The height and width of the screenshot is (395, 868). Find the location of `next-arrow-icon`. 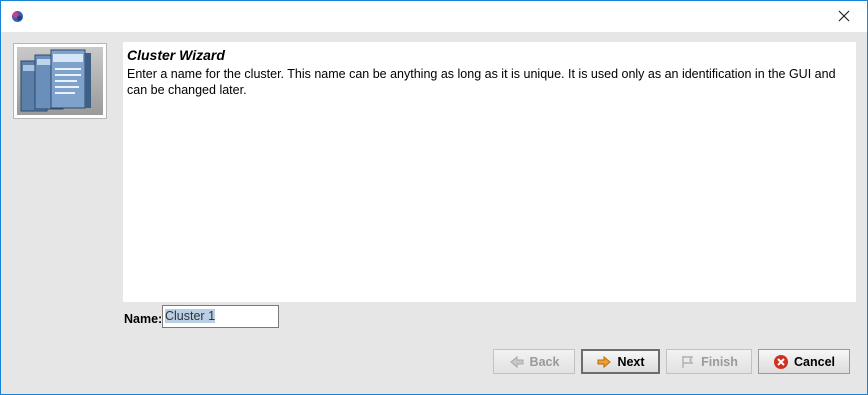

next-arrow-icon is located at coordinates (604, 362).